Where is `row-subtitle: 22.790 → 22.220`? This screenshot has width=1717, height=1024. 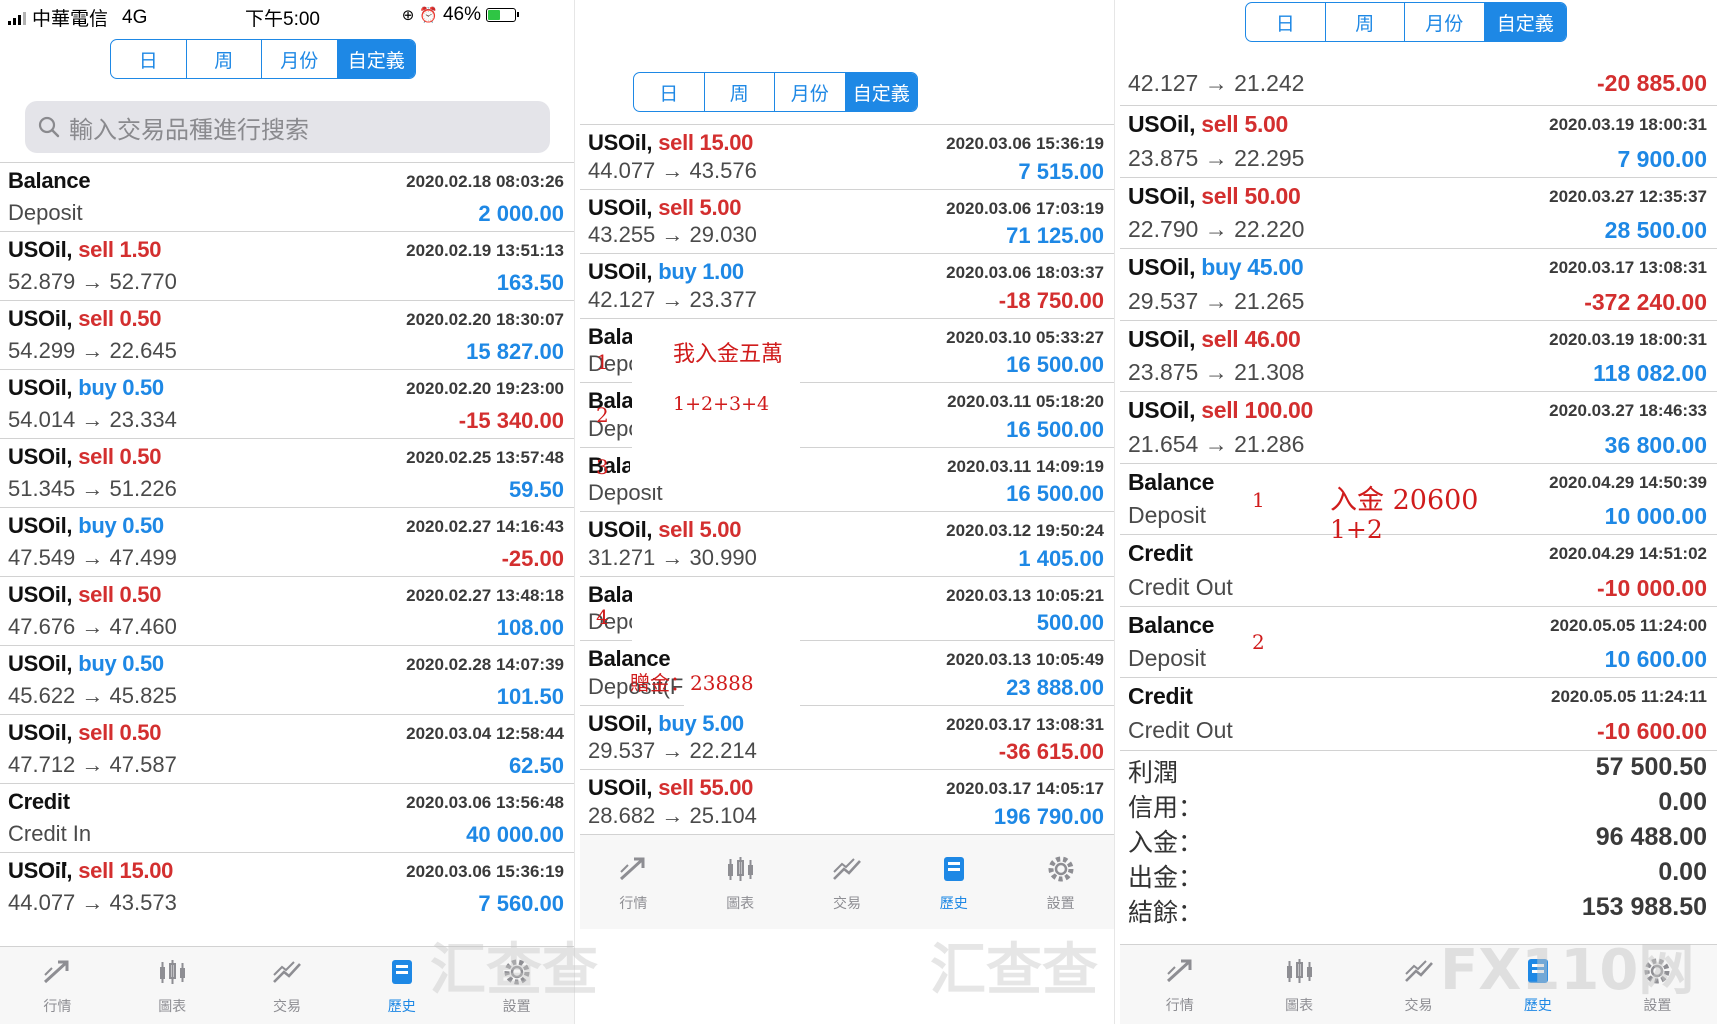
row-subtitle: 22.790 → 22.220 is located at coordinates (1216, 229).